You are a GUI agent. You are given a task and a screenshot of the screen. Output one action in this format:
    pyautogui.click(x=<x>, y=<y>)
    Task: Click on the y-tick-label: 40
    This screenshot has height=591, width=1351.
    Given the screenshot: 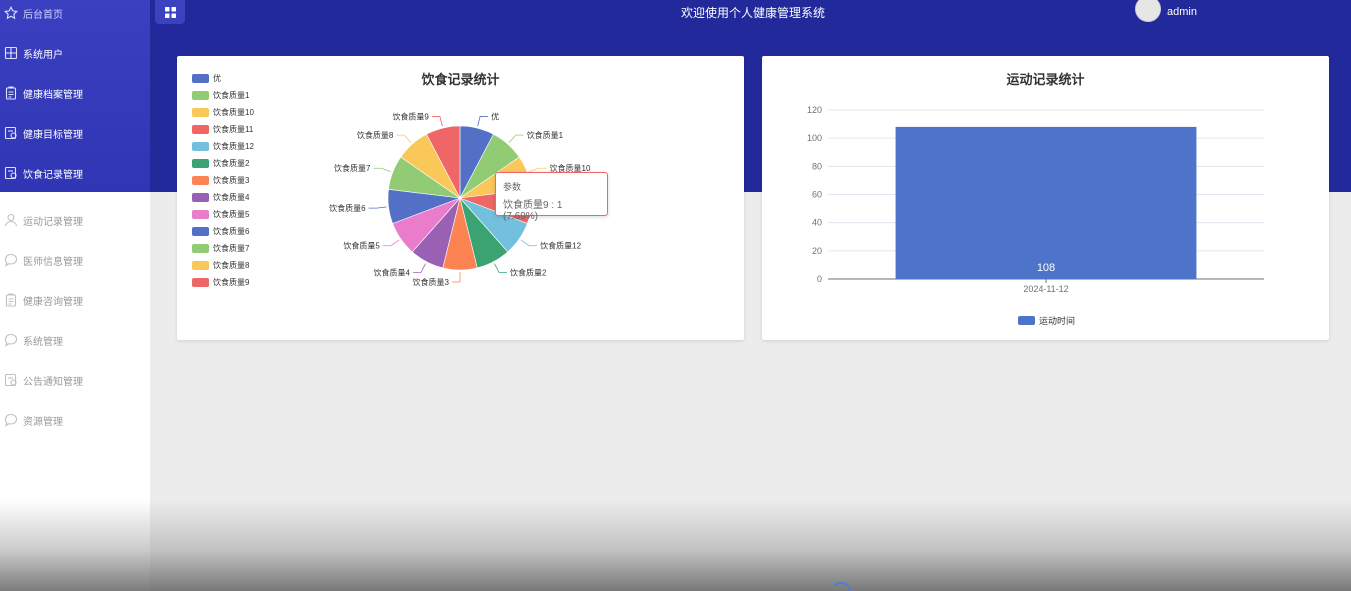 What is the action you would take?
    pyautogui.click(x=817, y=223)
    